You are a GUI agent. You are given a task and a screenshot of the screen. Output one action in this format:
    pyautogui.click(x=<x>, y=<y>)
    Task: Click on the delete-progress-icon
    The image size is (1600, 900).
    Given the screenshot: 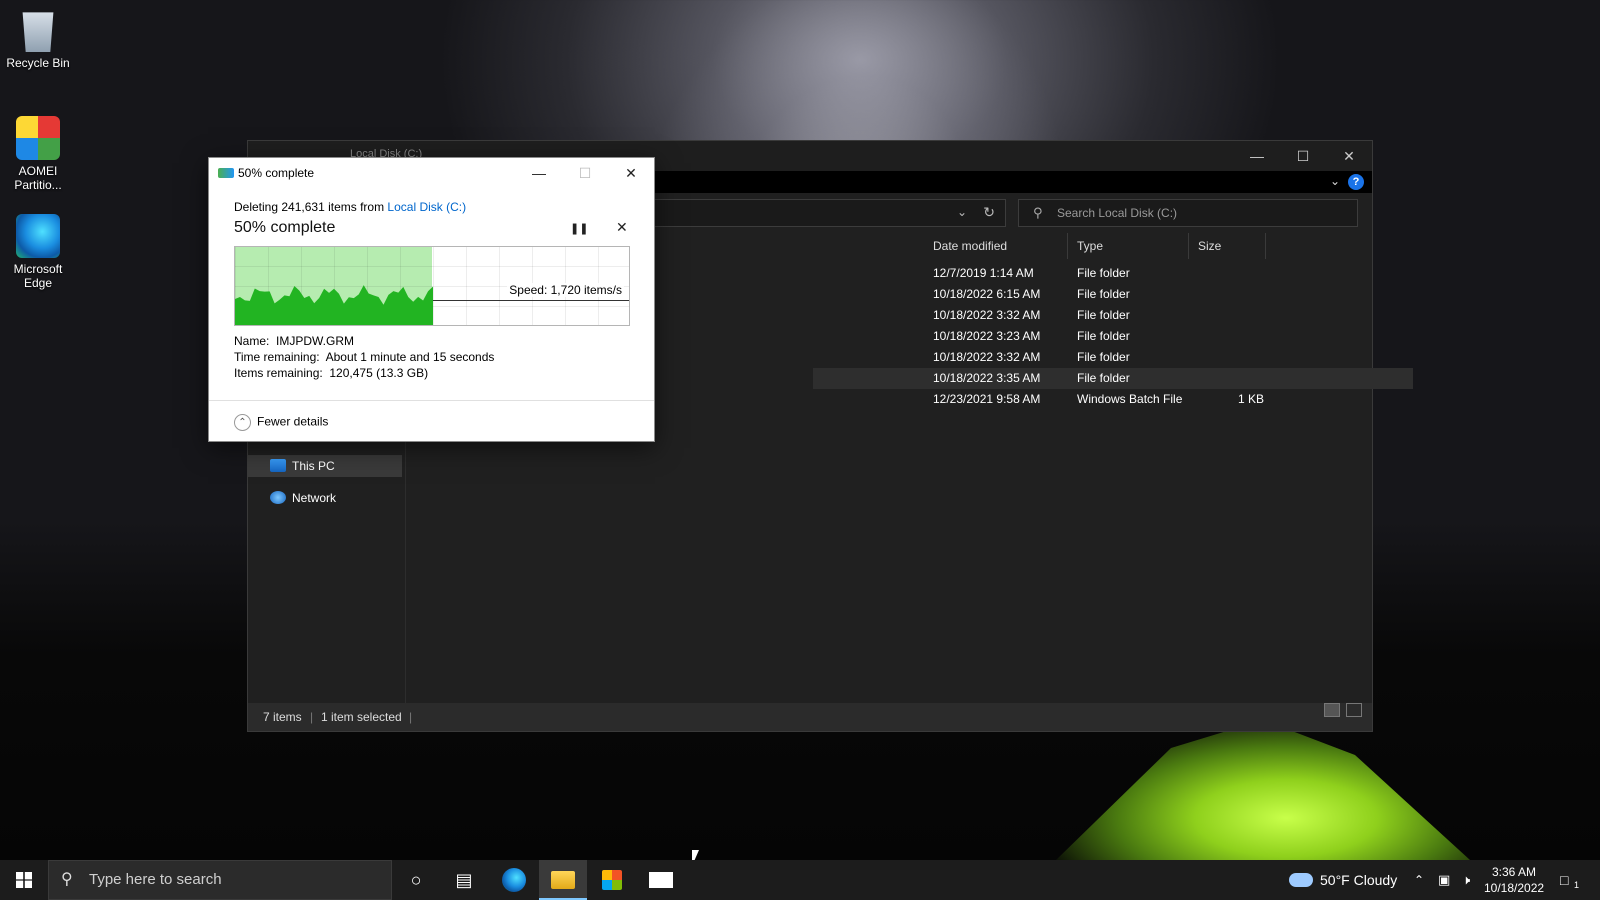 What is the action you would take?
    pyautogui.click(x=226, y=173)
    